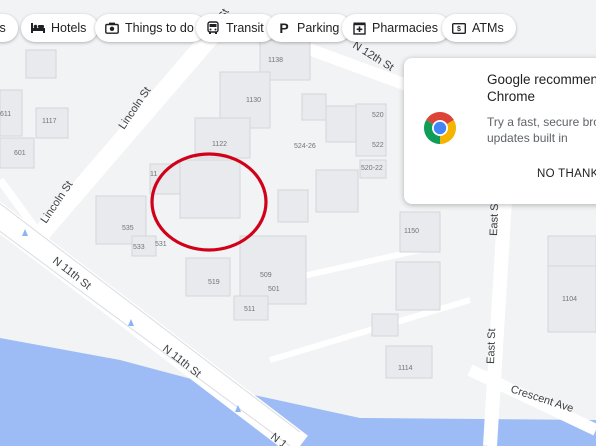  What do you see at coordinates (69, 28) in the screenshot?
I see `chip-label: Hotels` at bounding box center [69, 28].